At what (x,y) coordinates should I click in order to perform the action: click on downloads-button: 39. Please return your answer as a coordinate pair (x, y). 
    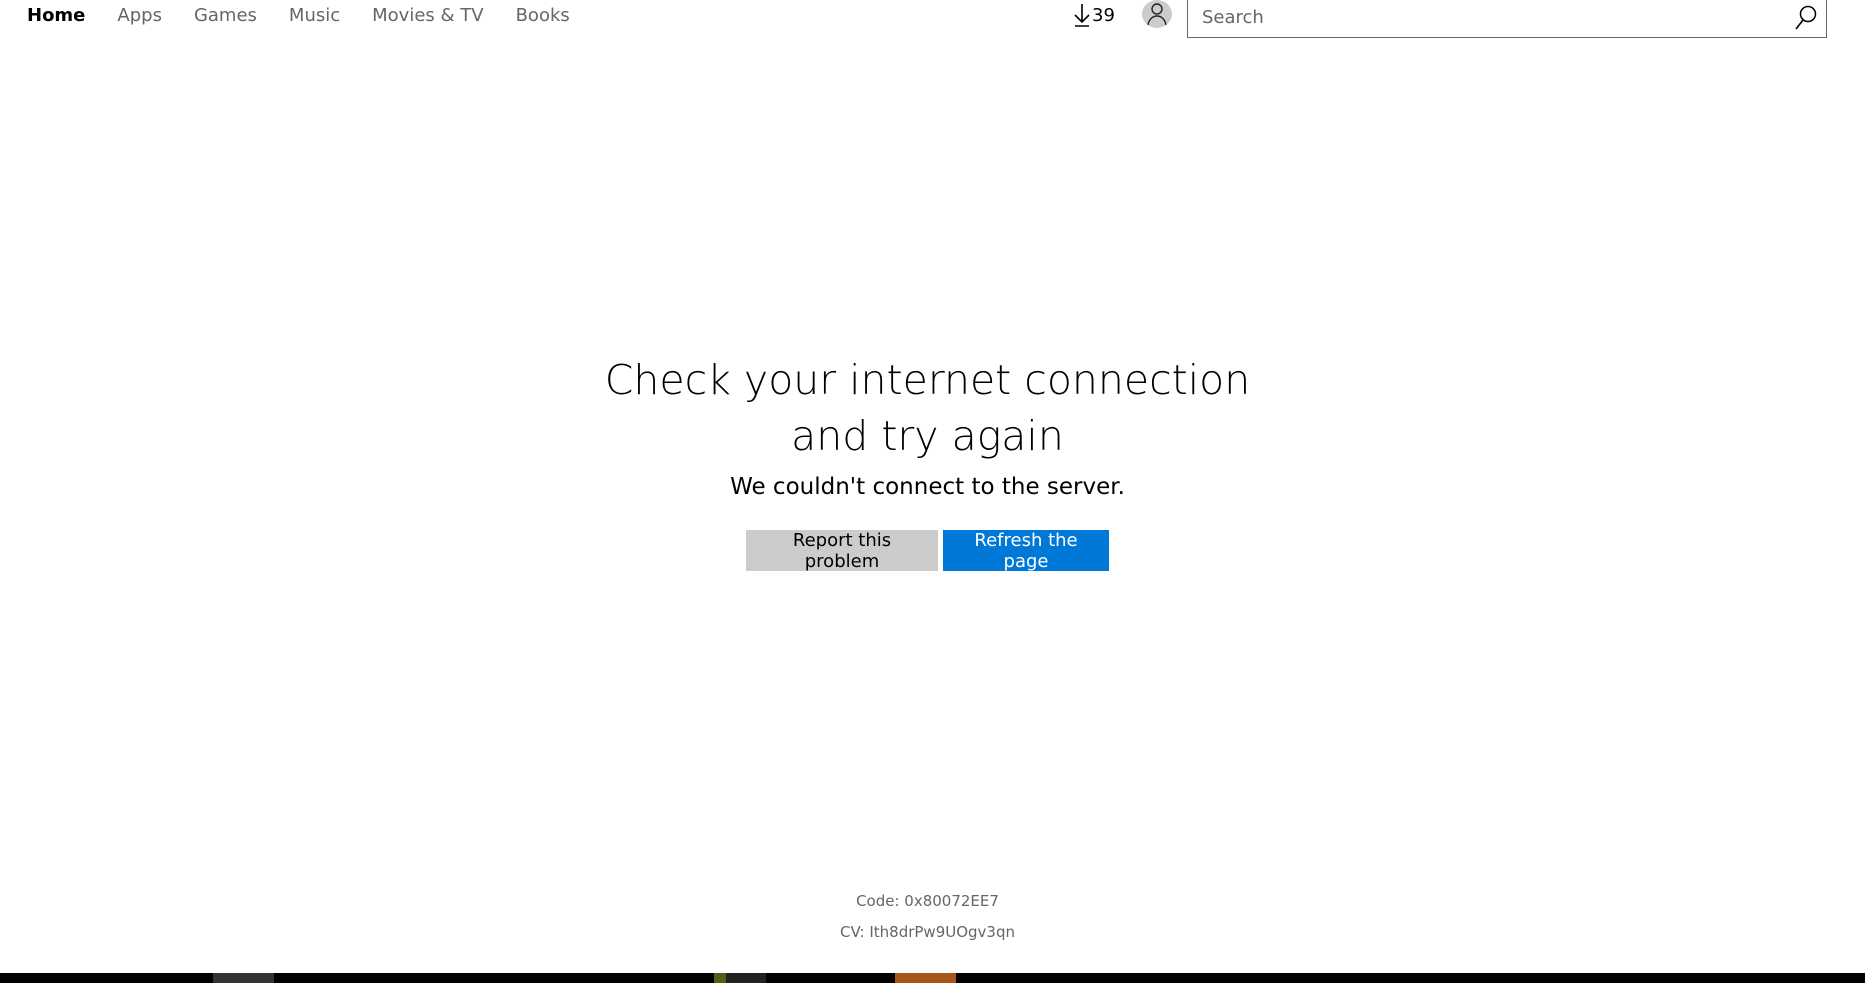
    Looking at the image, I should click on (1093, 15).